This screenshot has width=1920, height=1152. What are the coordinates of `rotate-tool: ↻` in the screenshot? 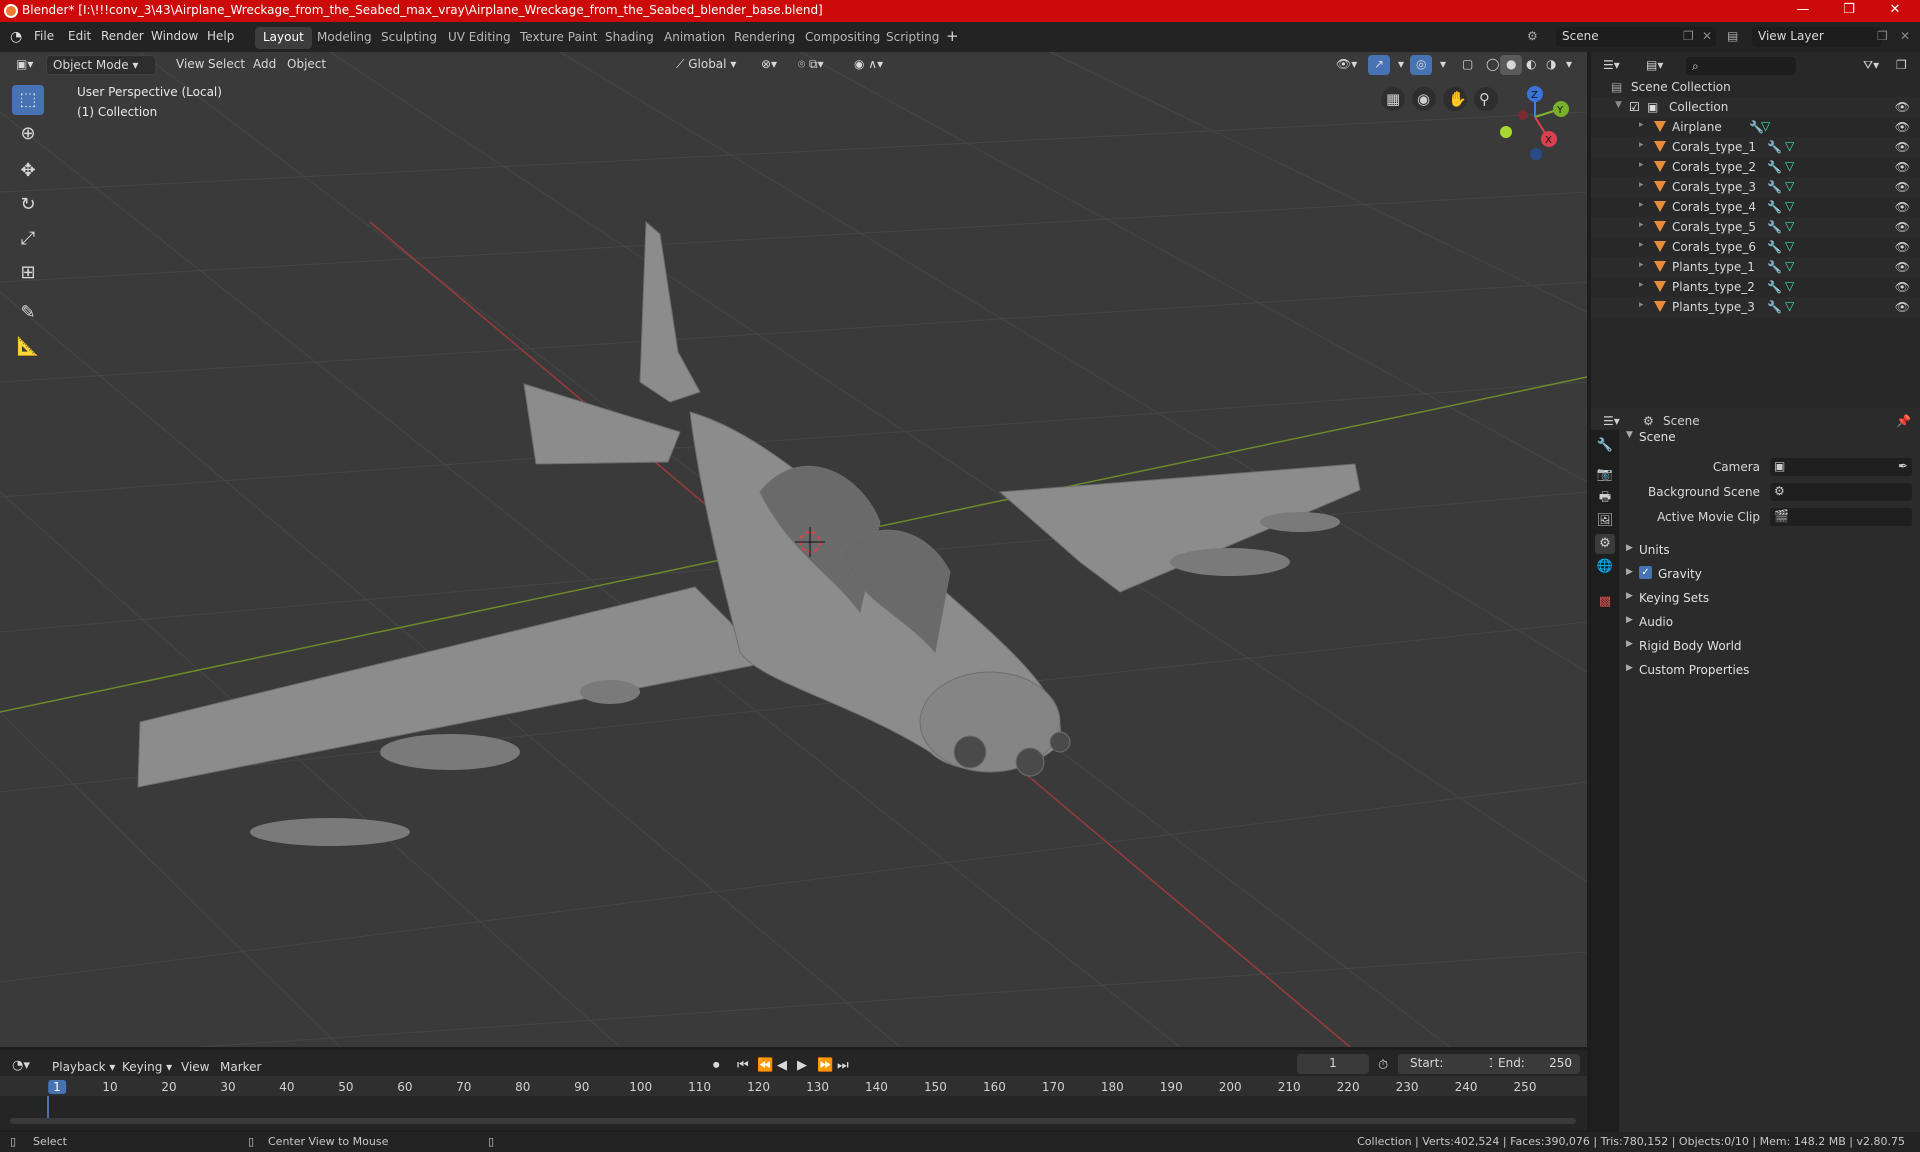 It's located at (28, 205).